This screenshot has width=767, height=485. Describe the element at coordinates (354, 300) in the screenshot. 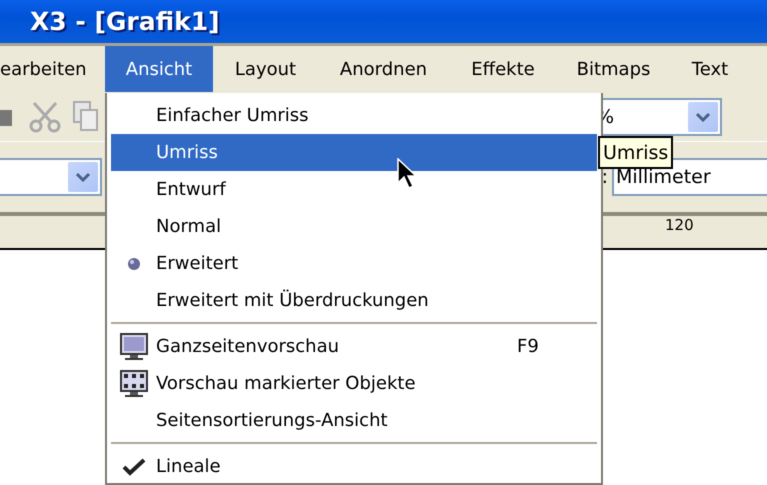

I see `menu-item: Erweitert mit Überdruckungen` at that location.